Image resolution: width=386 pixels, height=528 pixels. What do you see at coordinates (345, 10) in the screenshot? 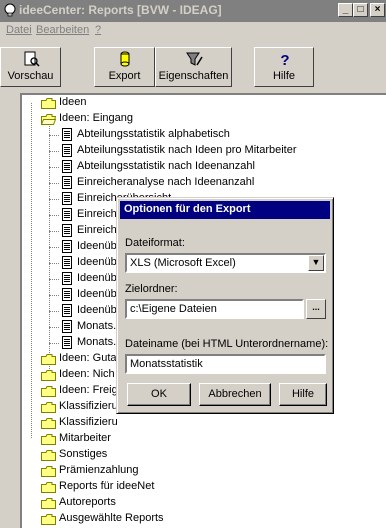
I see `minimize-button: _` at bounding box center [345, 10].